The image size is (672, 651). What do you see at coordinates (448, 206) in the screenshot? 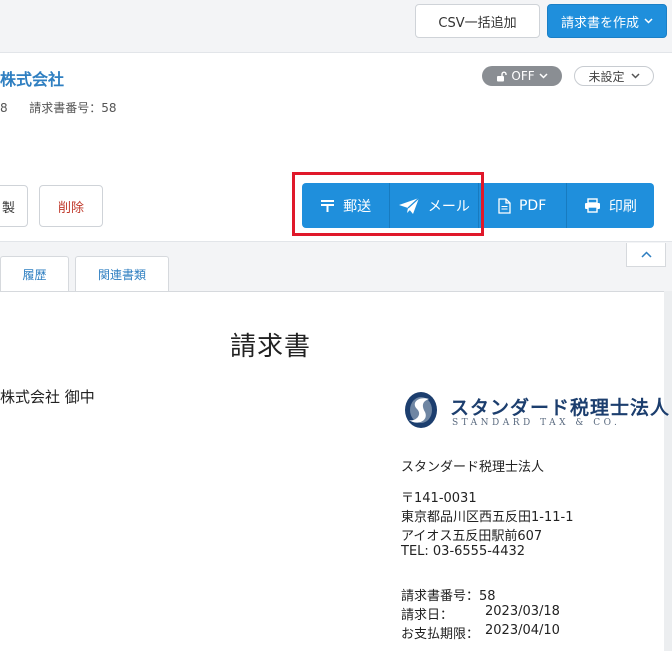
I see `email-label: メール` at bounding box center [448, 206].